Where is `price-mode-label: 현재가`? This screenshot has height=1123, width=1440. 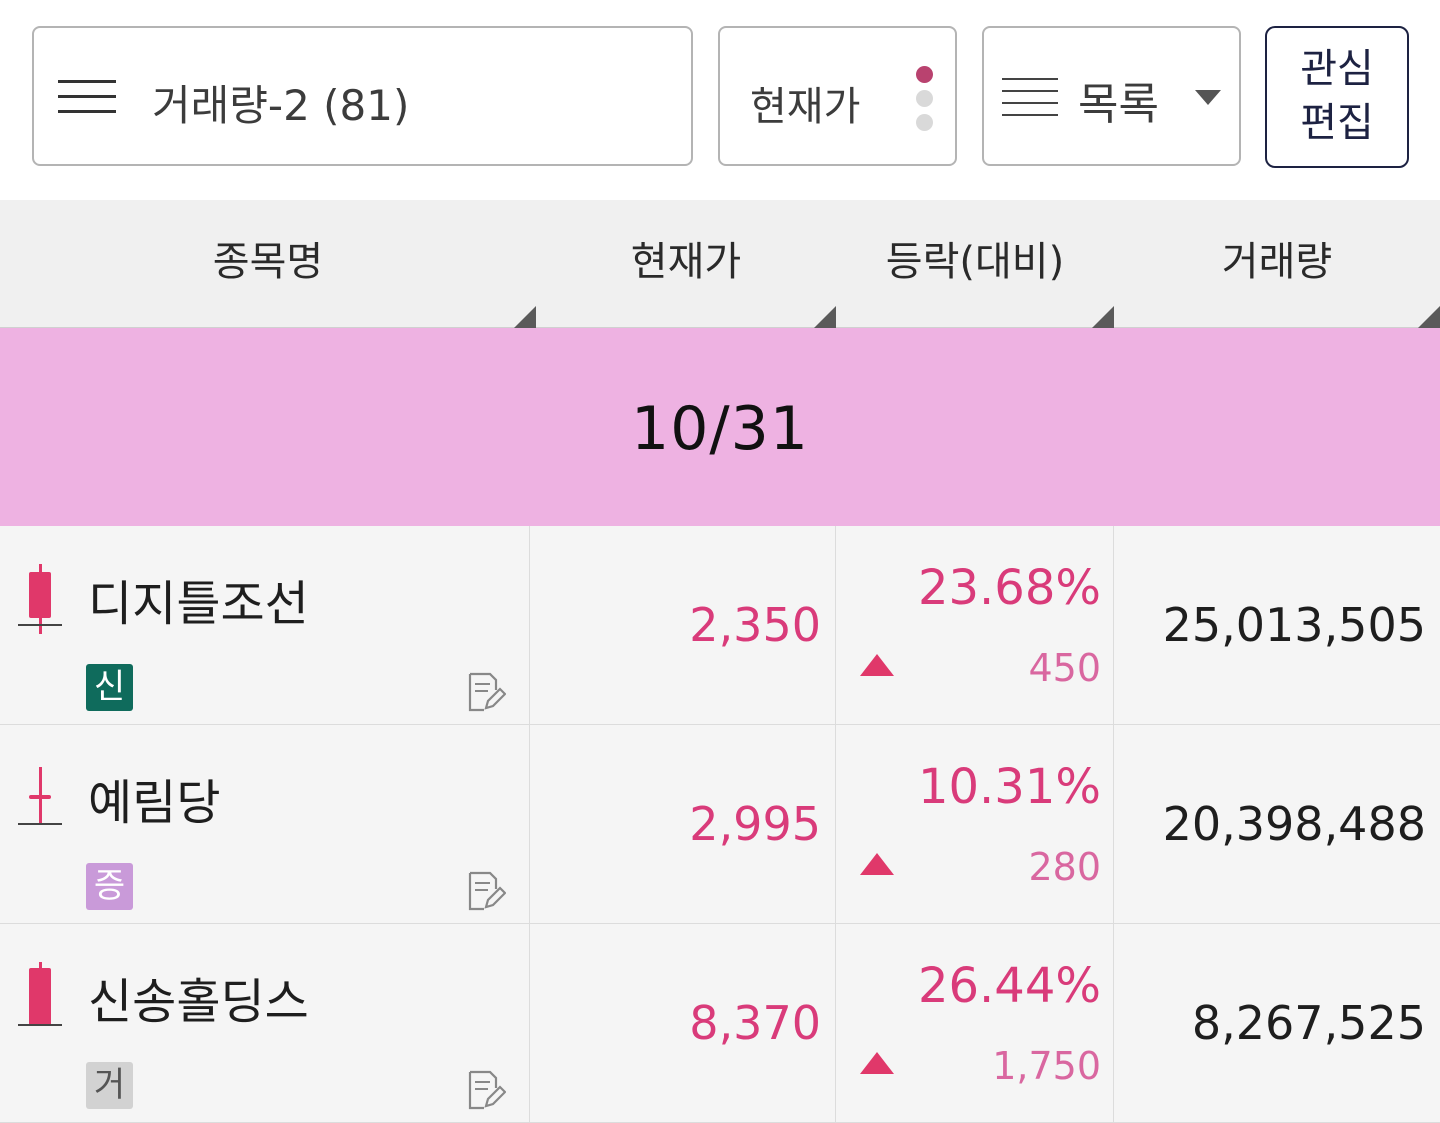
price-mode-label: 현재가 is located at coordinates (805, 107).